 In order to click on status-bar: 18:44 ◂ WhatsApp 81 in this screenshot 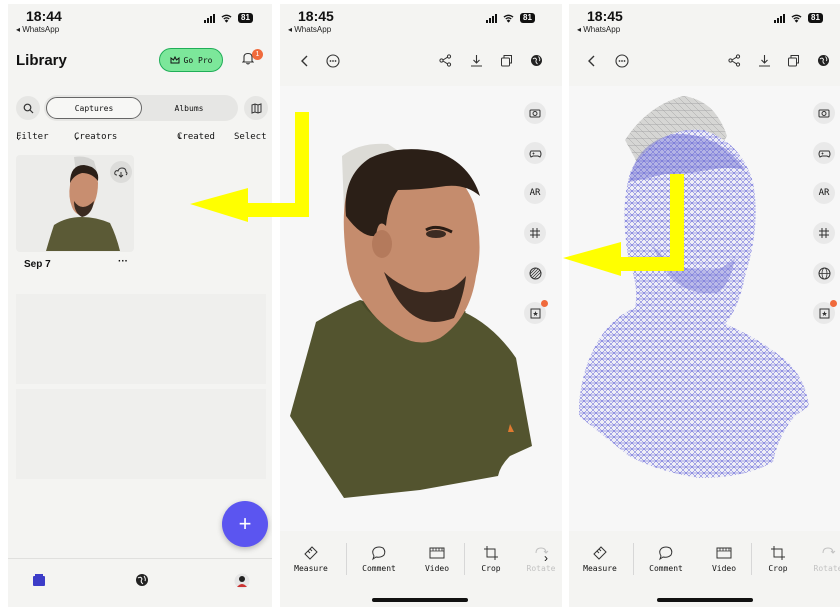, I will do `click(140, 21)`.